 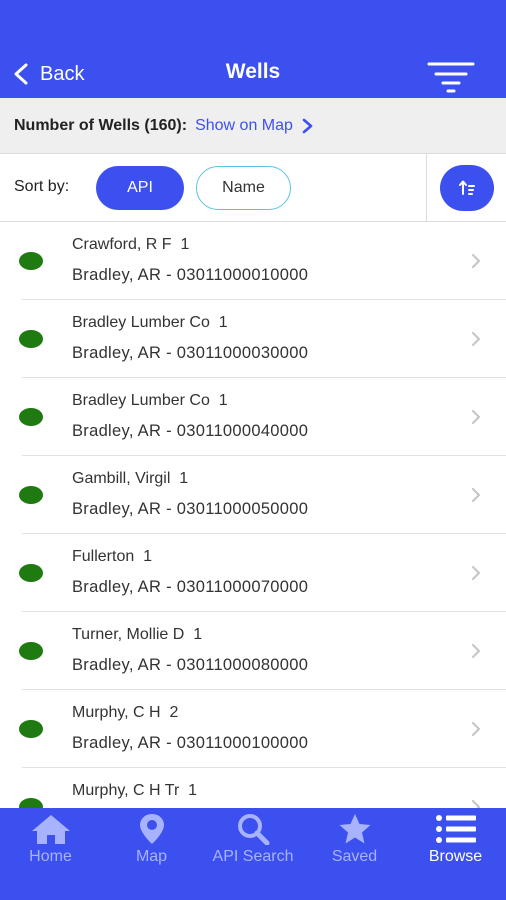 What do you see at coordinates (190, 275) in the screenshot?
I see `well-location-api: Bradley, AR - 03011000010000` at bounding box center [190, 275].